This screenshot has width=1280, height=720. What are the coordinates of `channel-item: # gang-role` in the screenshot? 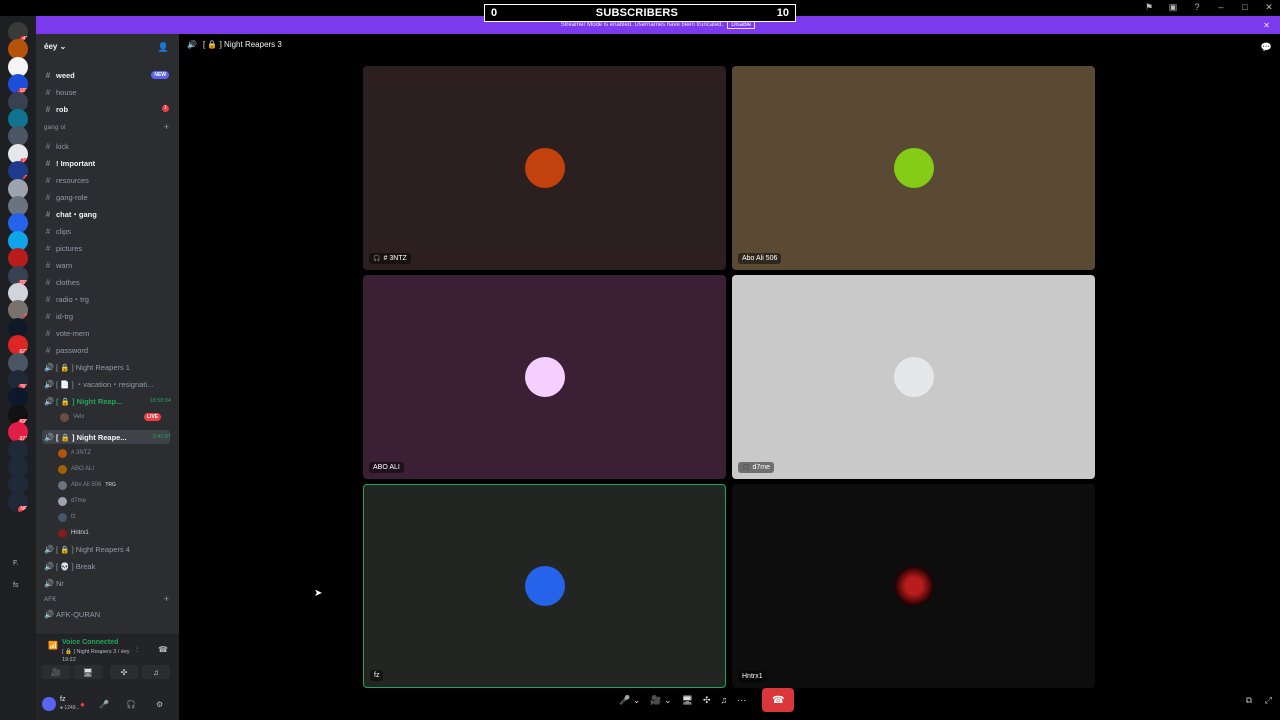 It's located at (66, 197).